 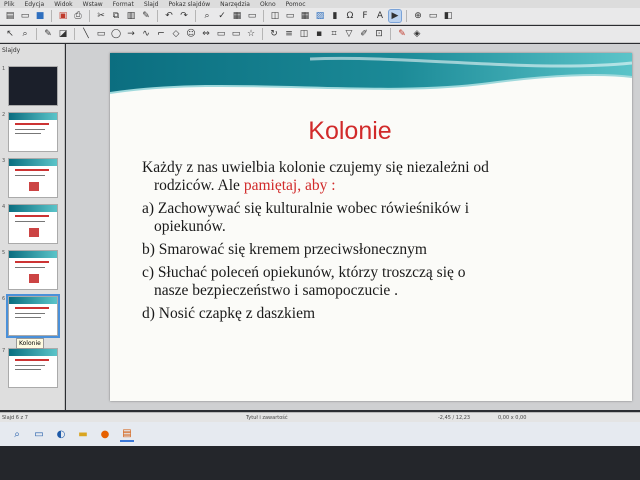 I want to click on special-character-icon: Ω, so click(x=350, y=16).